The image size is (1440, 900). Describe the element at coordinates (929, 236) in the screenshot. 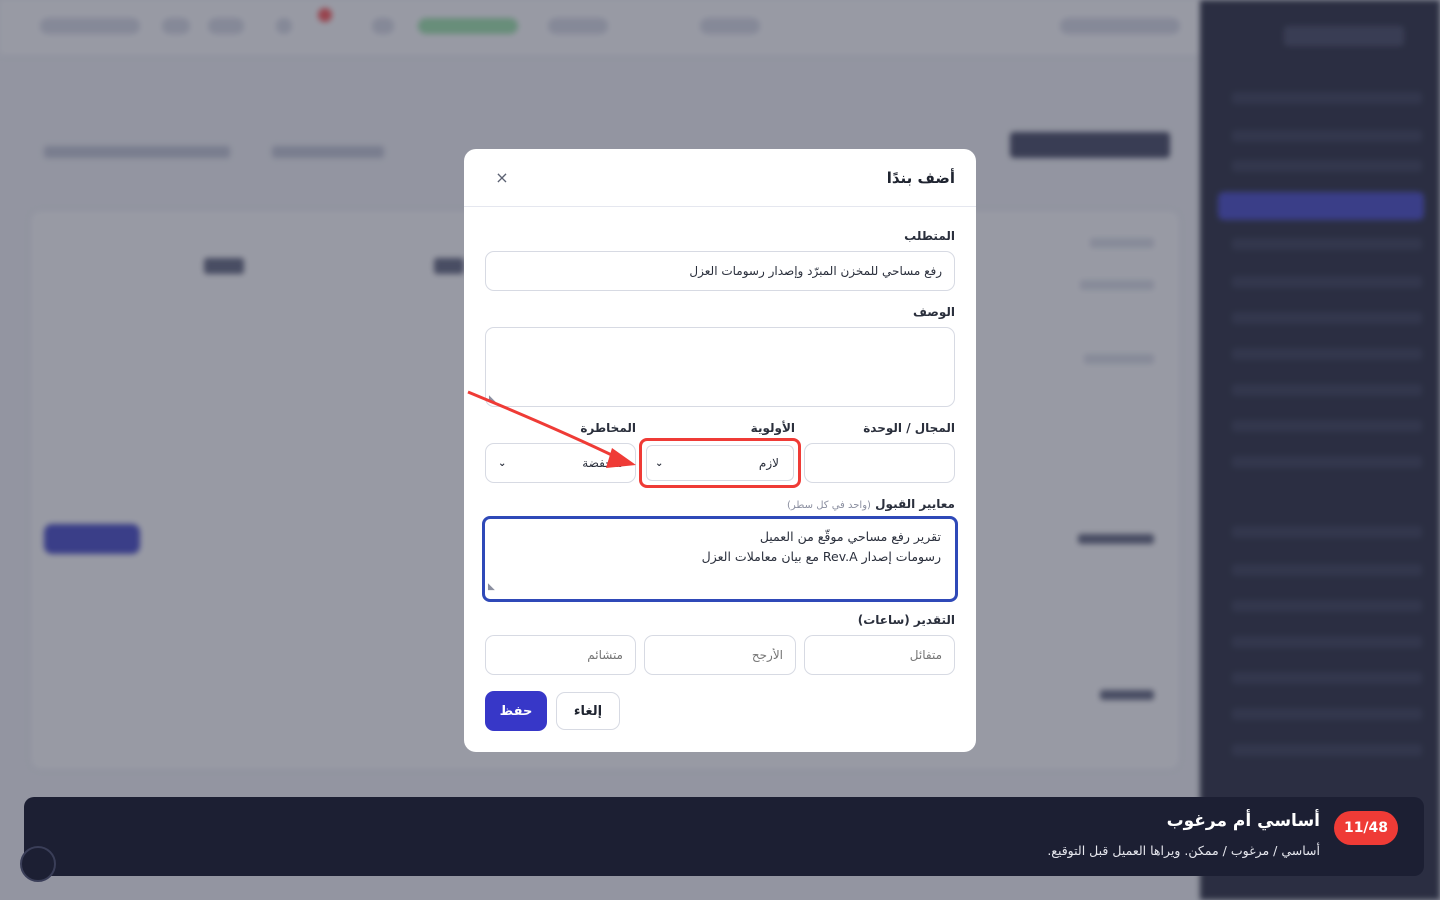

I see `requirement-label: المتطلب` at that location.